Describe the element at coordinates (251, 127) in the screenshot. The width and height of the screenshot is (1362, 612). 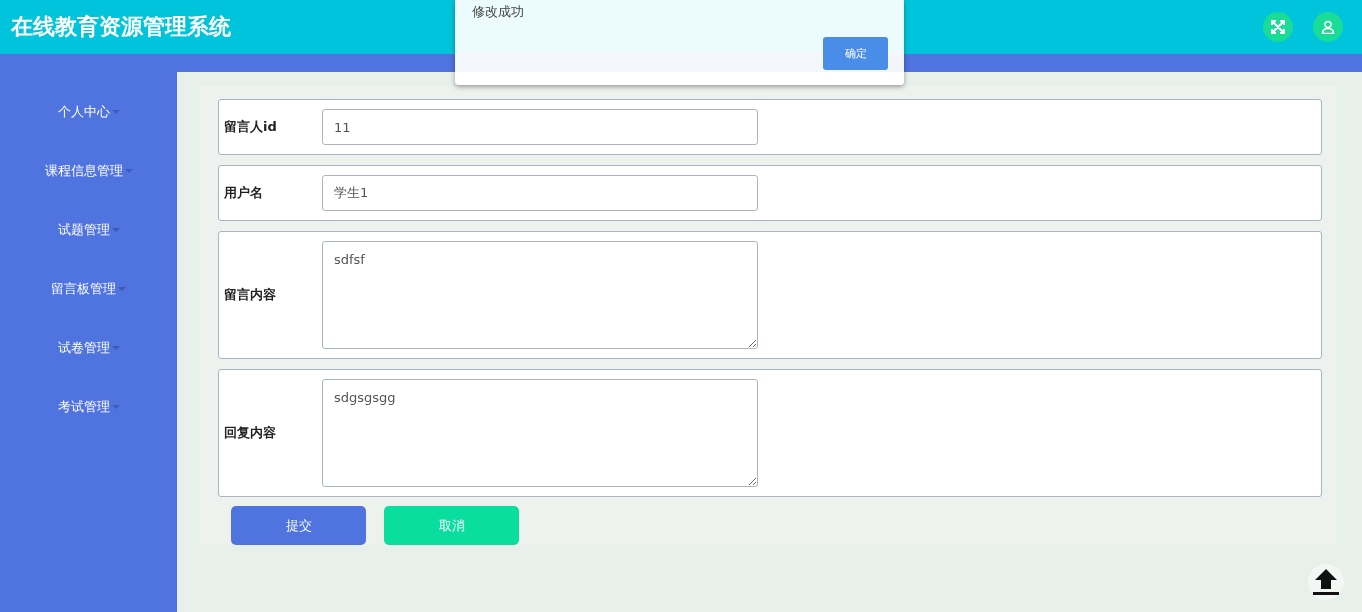
I see `field-label: 留言人id` at that location.